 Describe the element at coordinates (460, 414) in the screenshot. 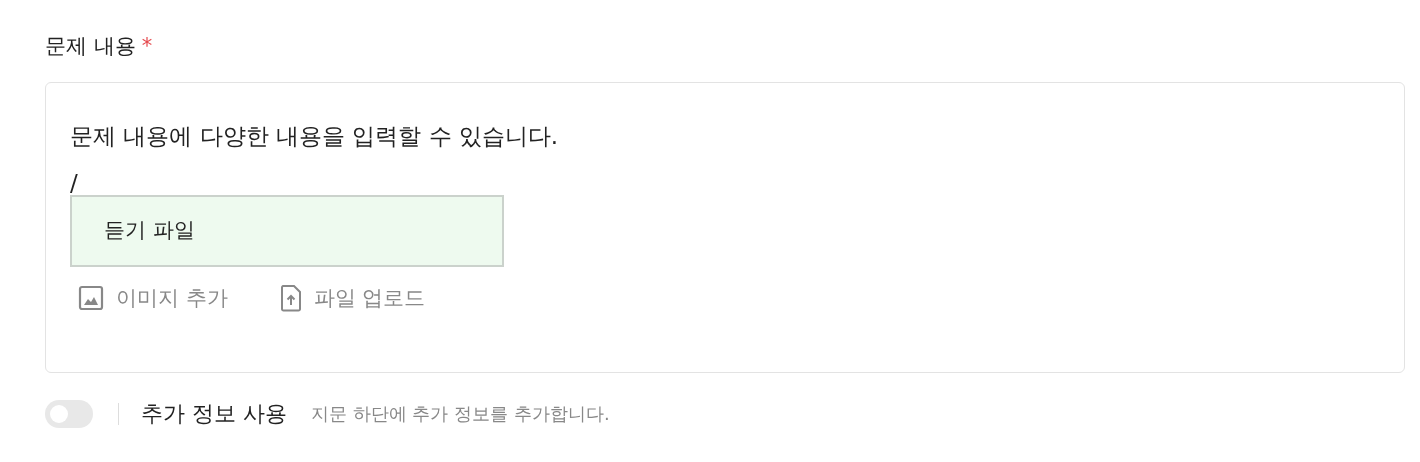

I see `hint-text: 지문 하단에 추가 정보를 추가합니다.` at that location.